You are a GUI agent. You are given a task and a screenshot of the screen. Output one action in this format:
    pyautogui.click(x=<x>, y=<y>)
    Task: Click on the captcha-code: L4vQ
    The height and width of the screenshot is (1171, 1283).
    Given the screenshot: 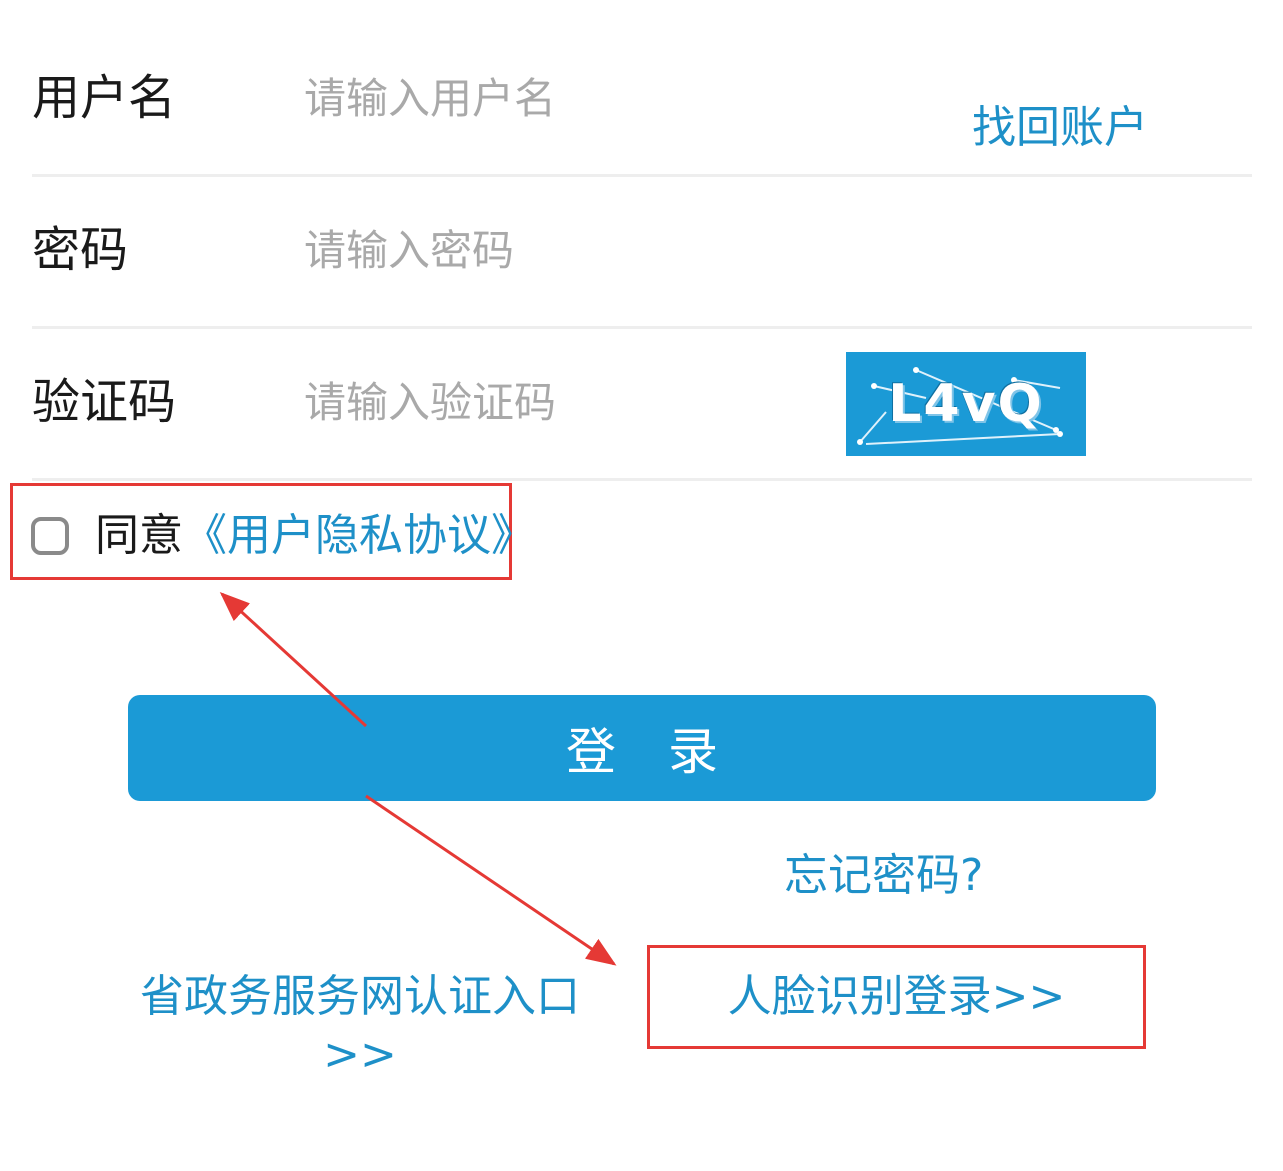 What is the action you would take?
    pyautogui.click(x=966, y=404)
    